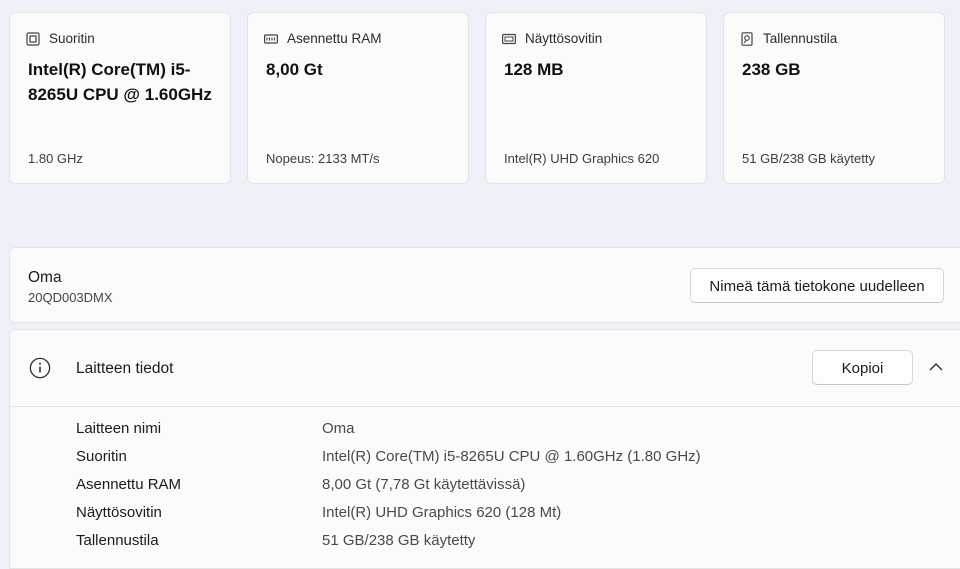 Image resolution: width=960 pixels, height=569 pixels. What do you see at coordinates (534, 69) in the screenshot?
I see `card-value: 128 MB` at bounding box center [534, 69].